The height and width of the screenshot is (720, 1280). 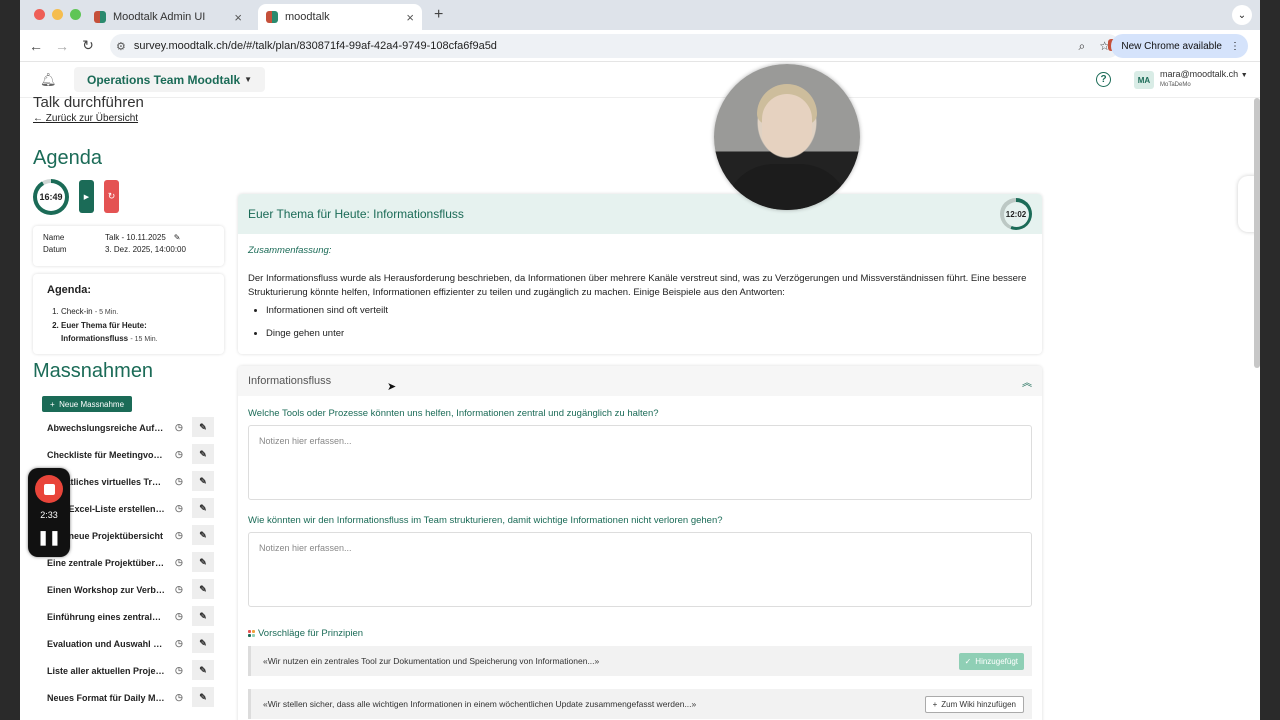 I want to click on section-header: Informationsfluss ︽, so click(x=640, y=381).